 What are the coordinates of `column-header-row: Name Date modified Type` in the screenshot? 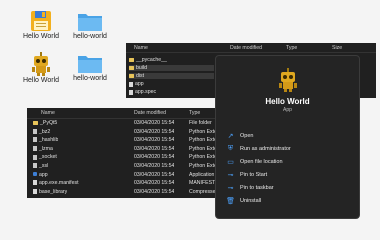 It's located at (127, 113).